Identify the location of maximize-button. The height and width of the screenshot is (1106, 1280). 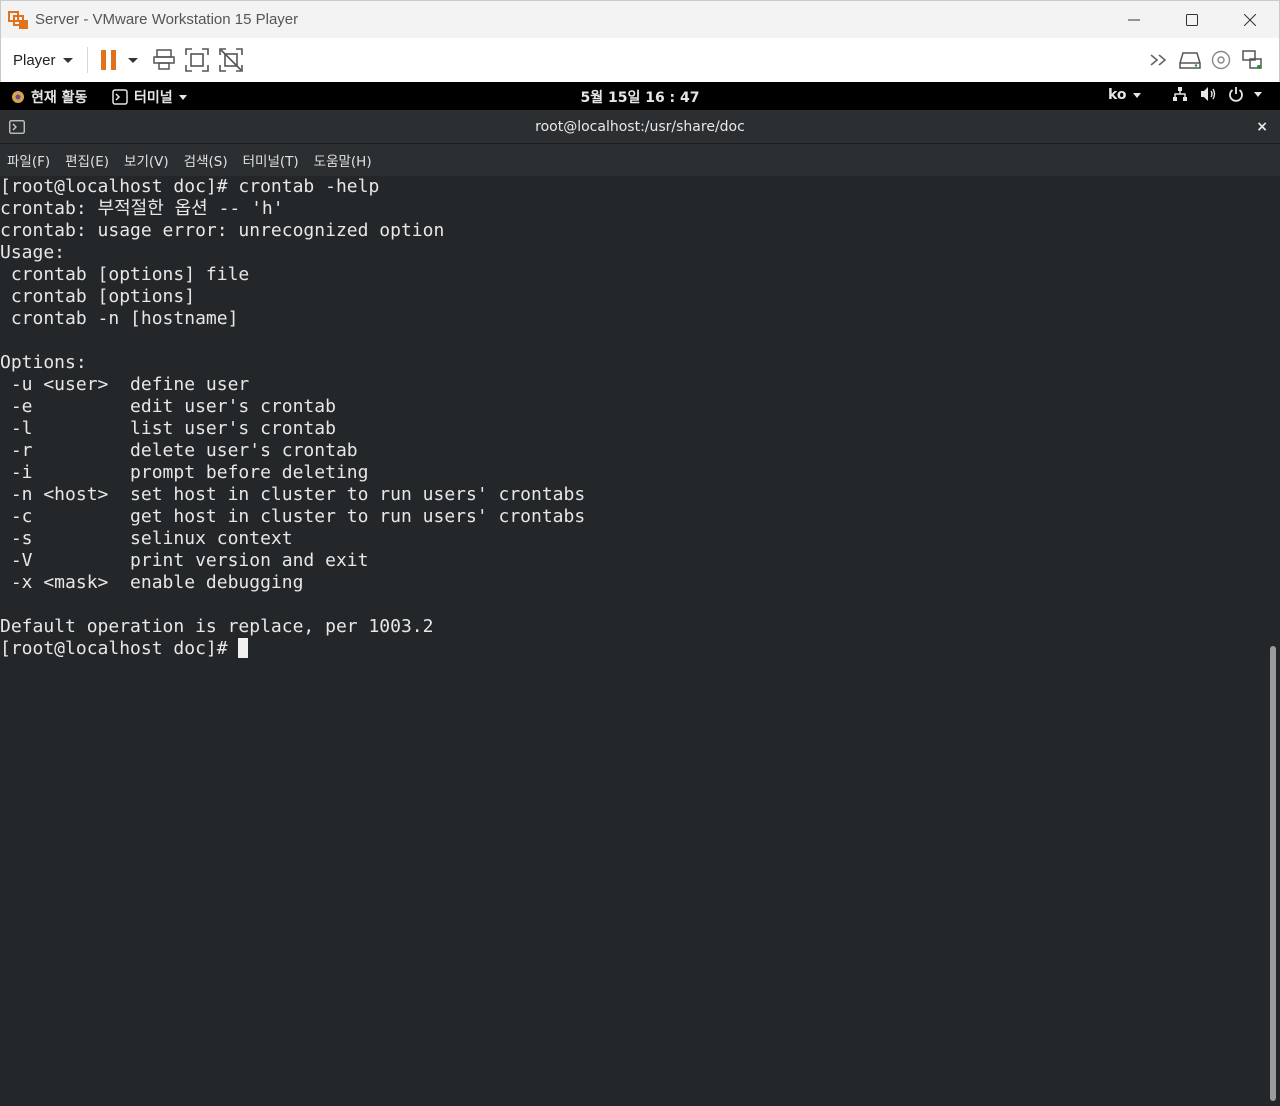
(1192, 20).